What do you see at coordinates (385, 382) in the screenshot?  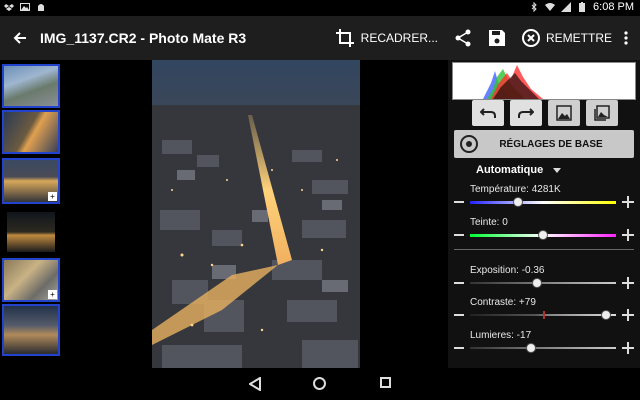 I see `nav-recents-icon` at bounding box center [385, 382].